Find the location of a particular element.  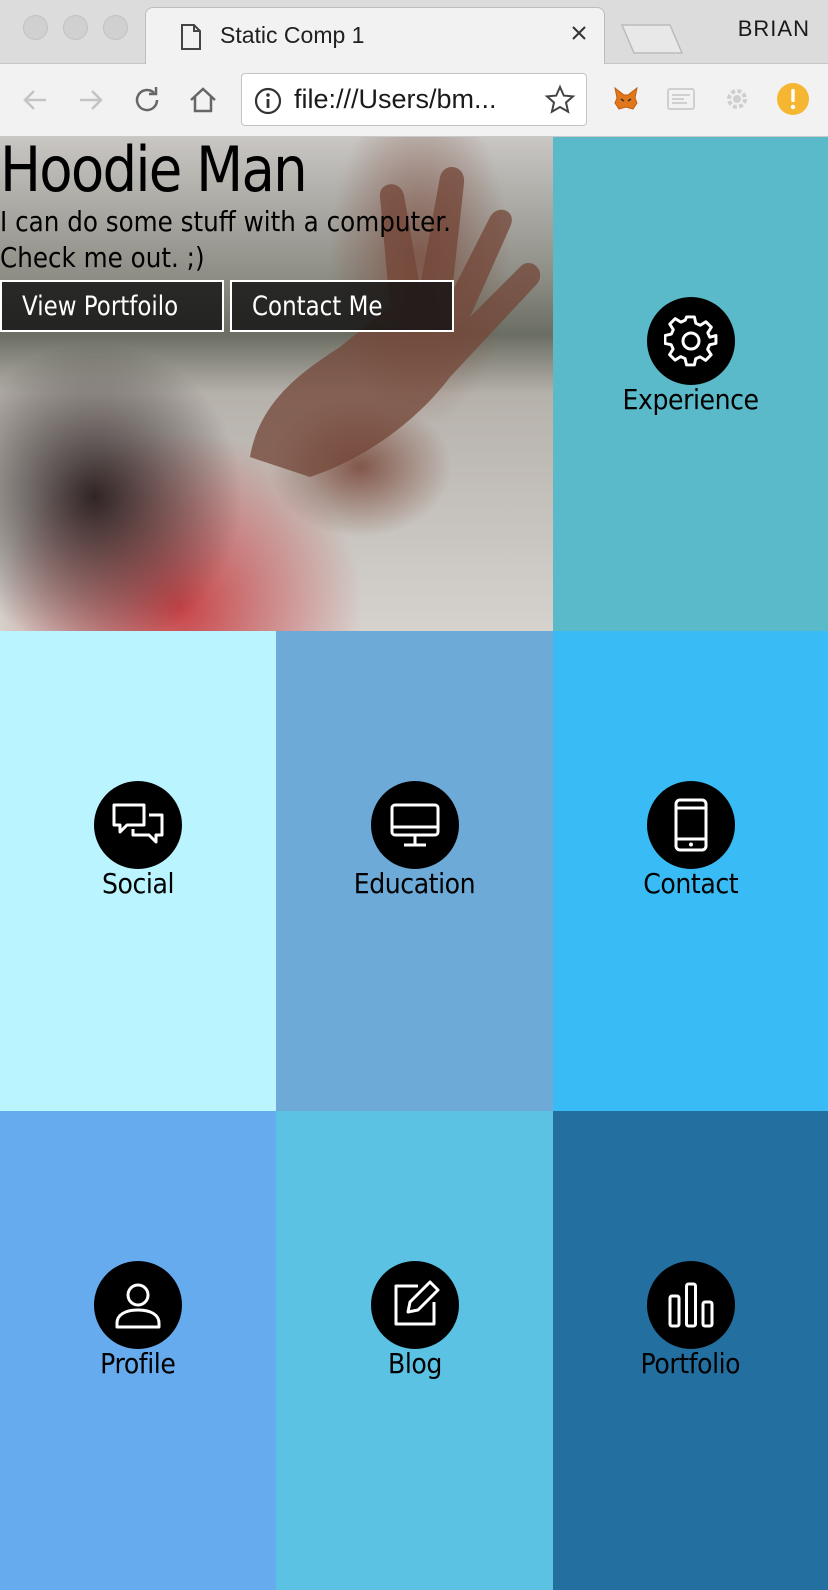

contact-me-label: Contact Me is located at coordinates (317, 306).